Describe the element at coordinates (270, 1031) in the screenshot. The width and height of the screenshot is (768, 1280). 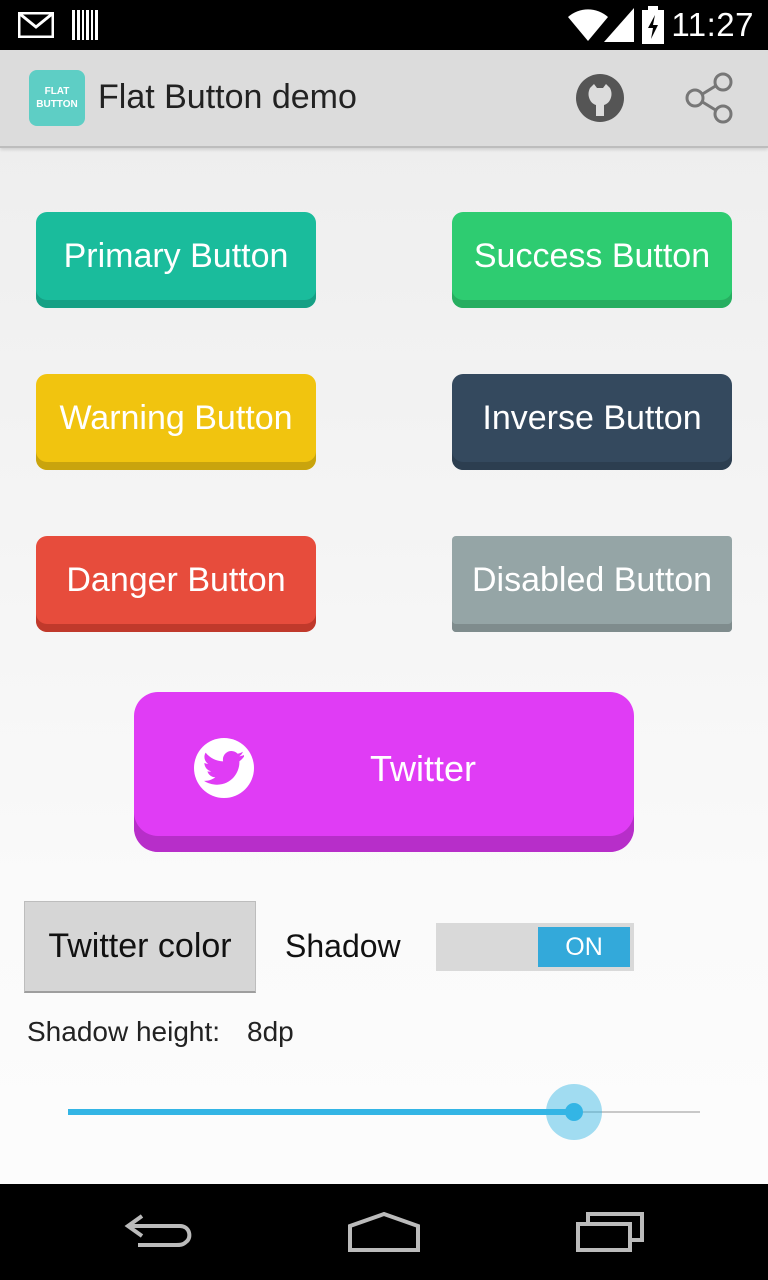
I see `shadow-height-value: 8dp` at that location.